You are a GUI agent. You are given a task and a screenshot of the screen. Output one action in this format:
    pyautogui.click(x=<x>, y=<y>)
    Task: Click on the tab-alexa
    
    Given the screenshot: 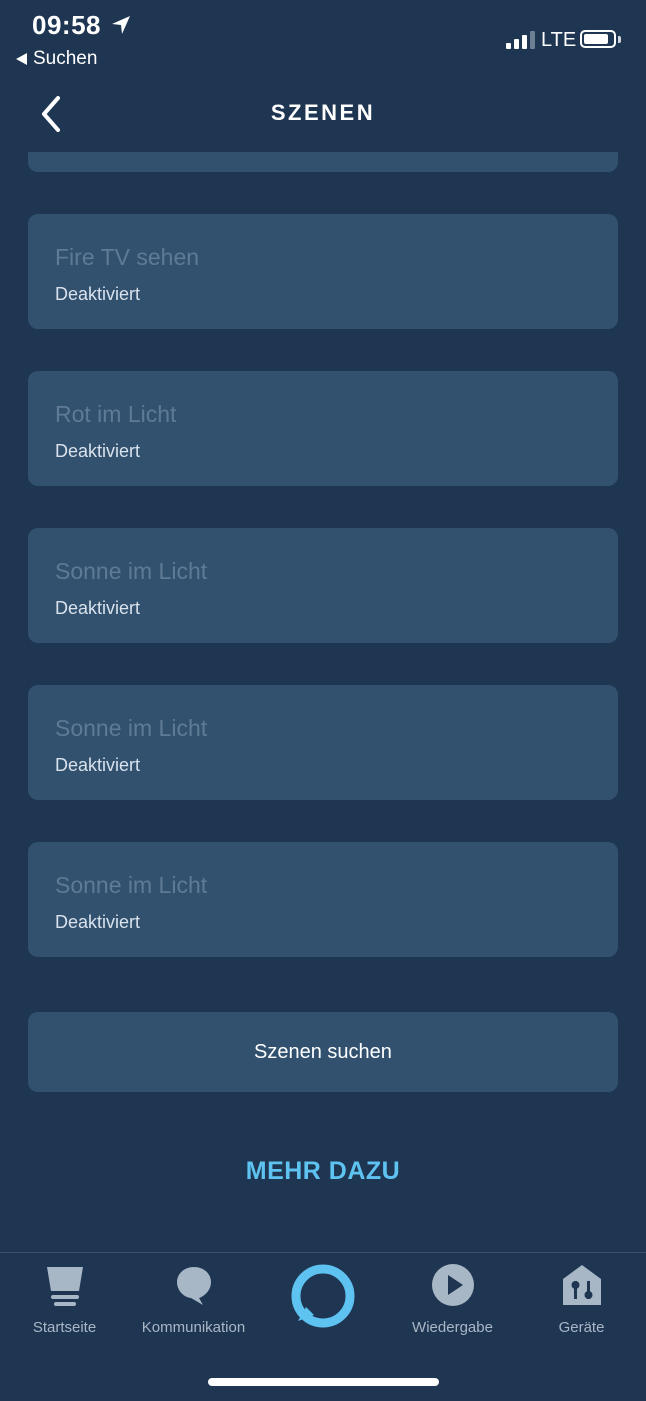 What is the action you would take?
    pyautogui.click(x=323, y=1303)
    